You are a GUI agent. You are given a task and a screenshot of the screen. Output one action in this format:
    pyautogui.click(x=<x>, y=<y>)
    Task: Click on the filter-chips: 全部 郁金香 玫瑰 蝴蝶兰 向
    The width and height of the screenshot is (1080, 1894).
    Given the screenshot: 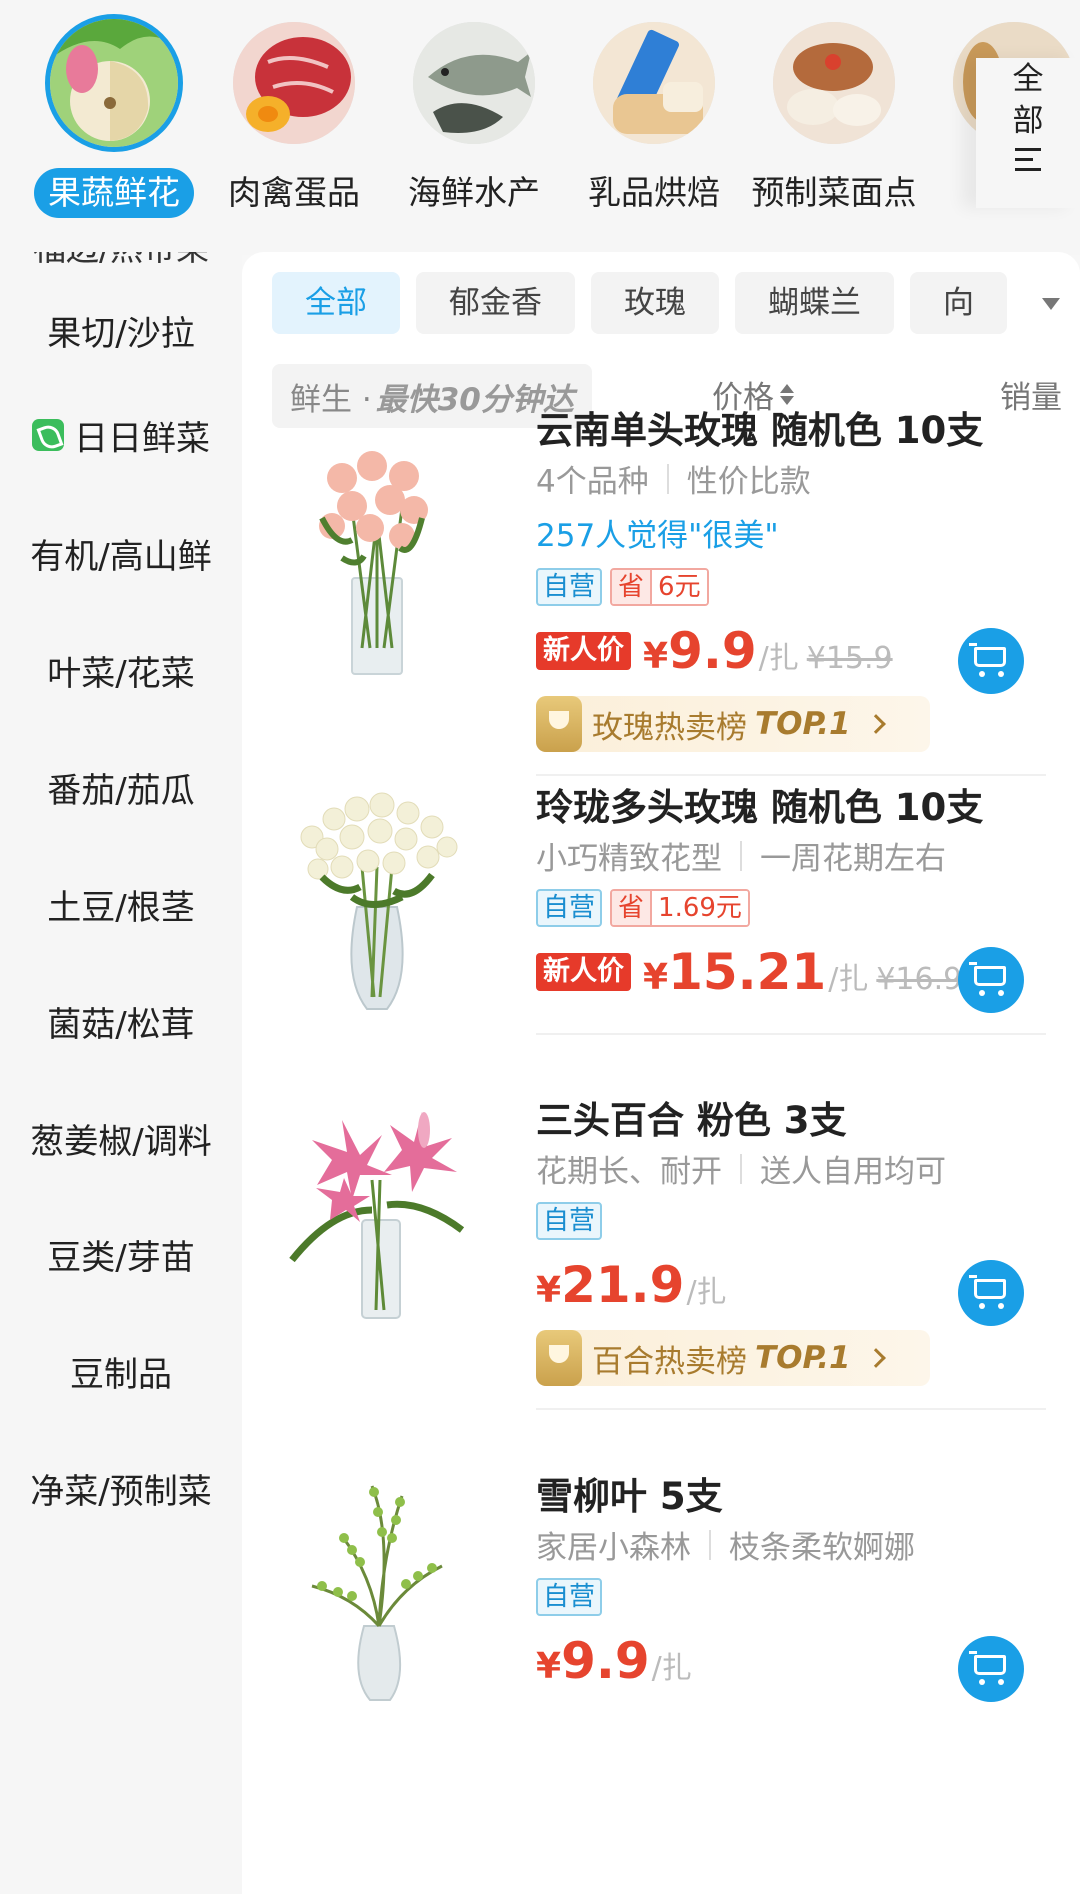 What is the action you would take?
    pyautogui.click(x=647, y=303)
    